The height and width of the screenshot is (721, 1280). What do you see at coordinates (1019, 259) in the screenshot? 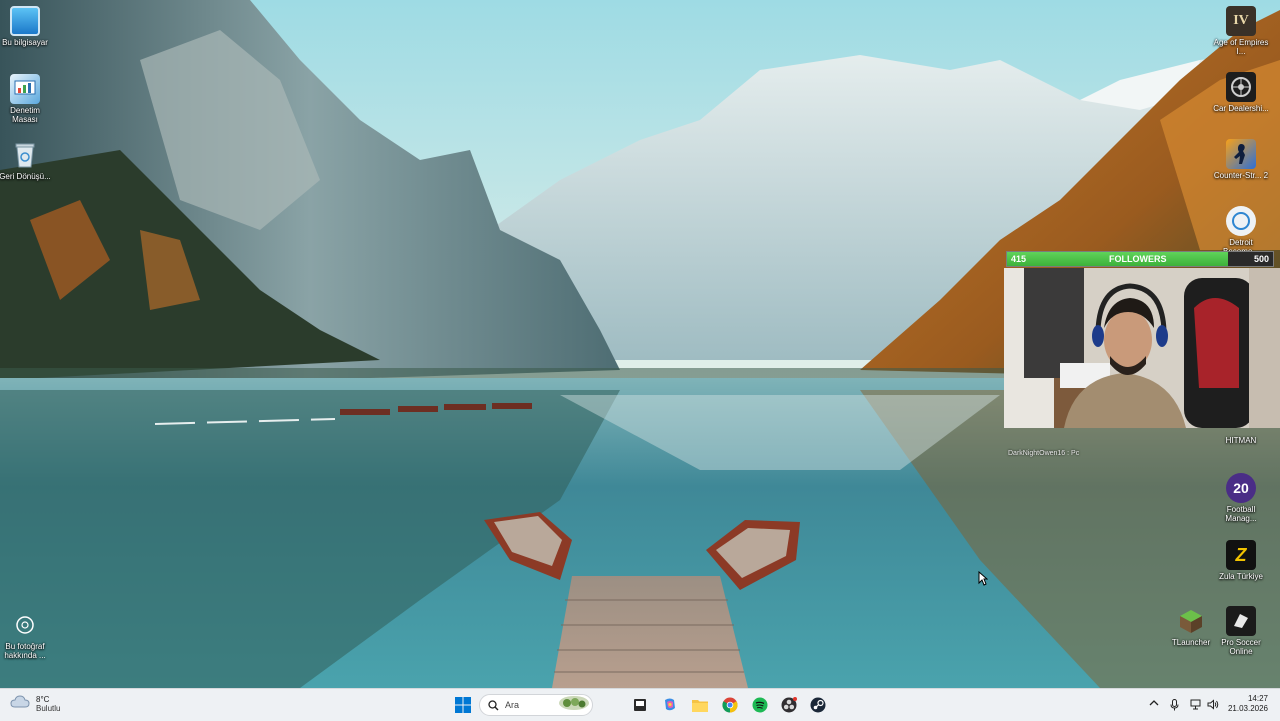
I see `followers-current: 415` at bounding box center [1019, 259].